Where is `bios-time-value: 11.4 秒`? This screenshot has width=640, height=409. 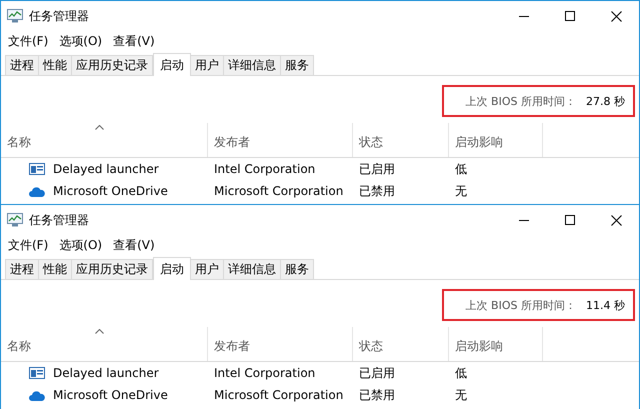 bios-time-value: 11.4 秒 is located at coordinates (605, 305).